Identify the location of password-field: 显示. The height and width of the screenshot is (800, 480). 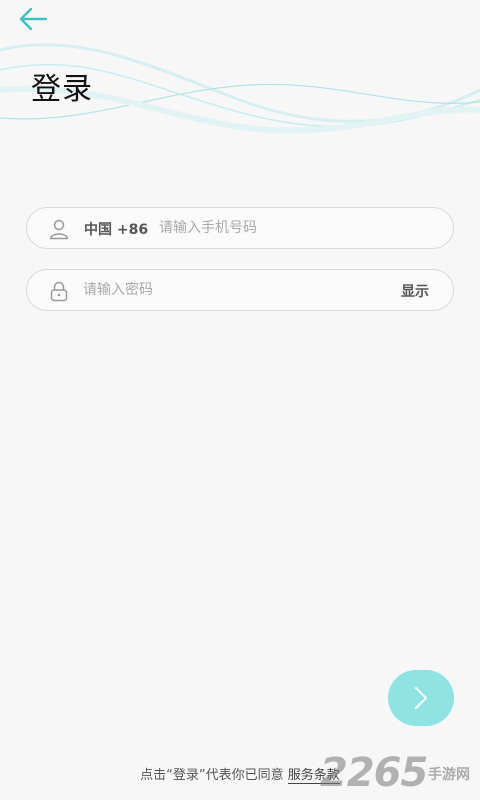
(240, 290).